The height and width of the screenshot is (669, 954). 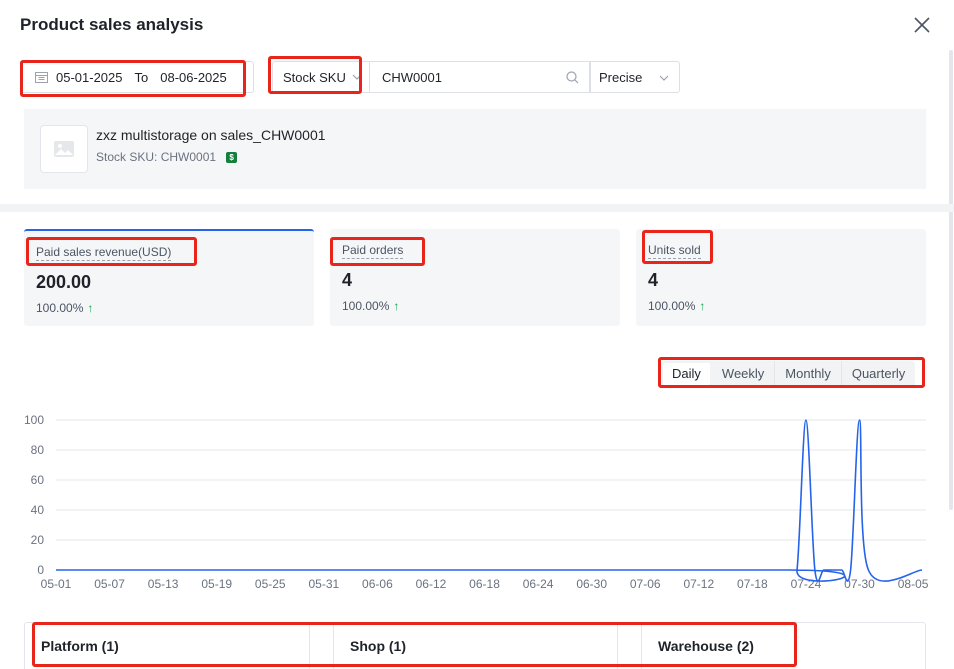 What do you see at coordinates (193, 77) in the screenshot?
I see `date-end: 08-06-2025` at bounding box center [193, 77].